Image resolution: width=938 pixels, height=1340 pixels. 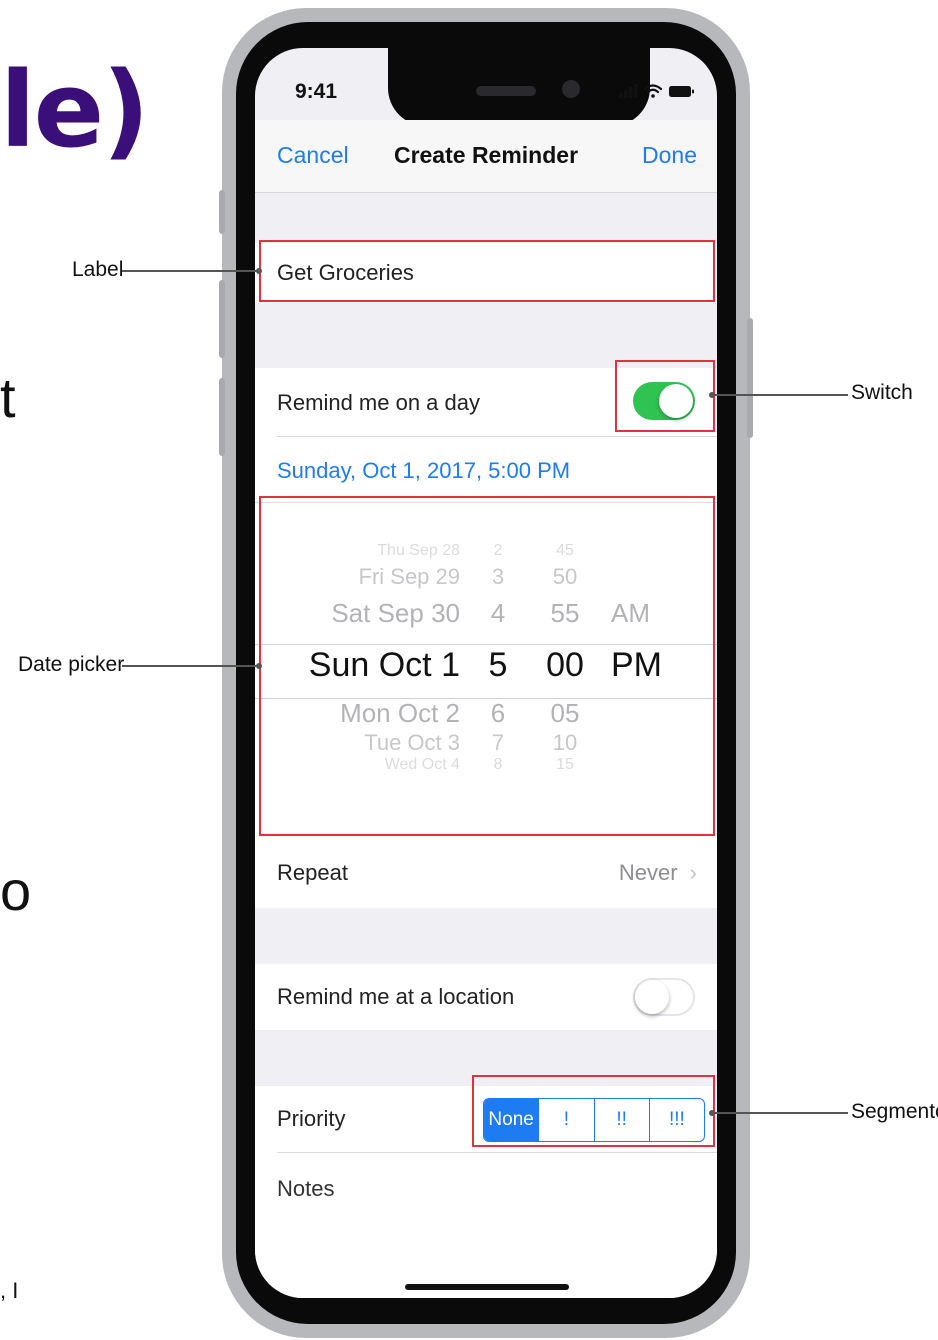 I want to click on silent-switch, so click(x=222, y=212).